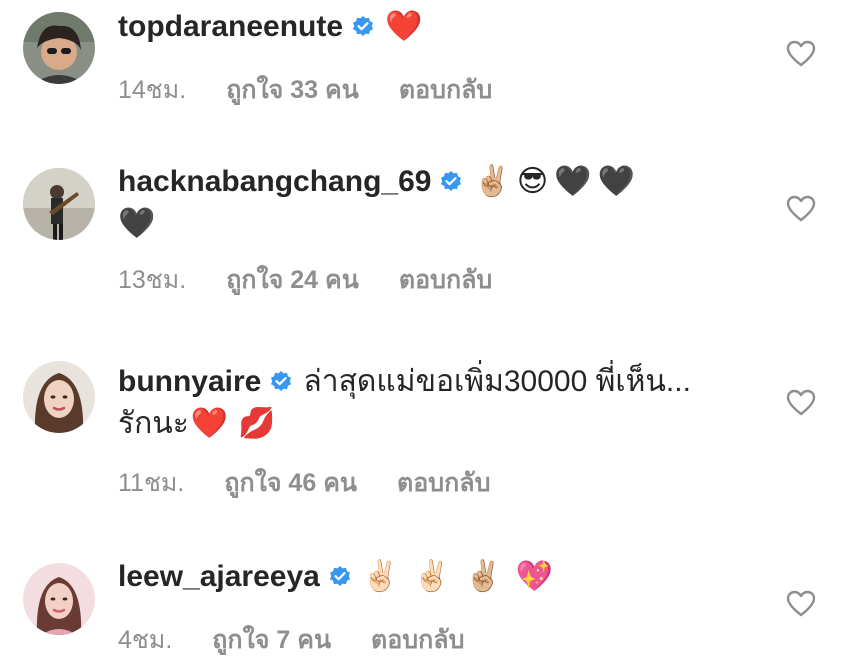 The width and height of the screenshot is (862, 661). I want to click on comment-username: bunnyaire, so click(189, 382).